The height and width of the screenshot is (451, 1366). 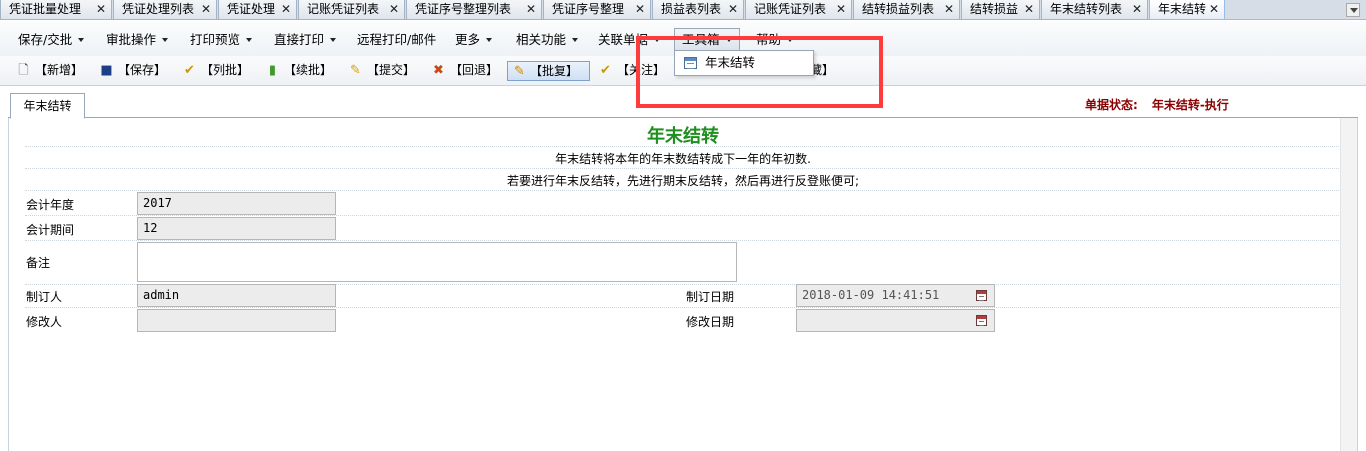 I want to click on tab-year-end: 年末结转 ✕, so click(x=1187, y=10).